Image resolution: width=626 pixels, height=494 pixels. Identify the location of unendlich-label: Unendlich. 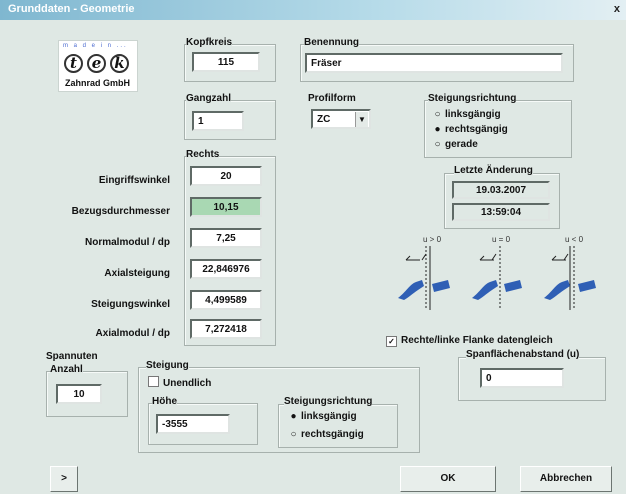
(187, 383).